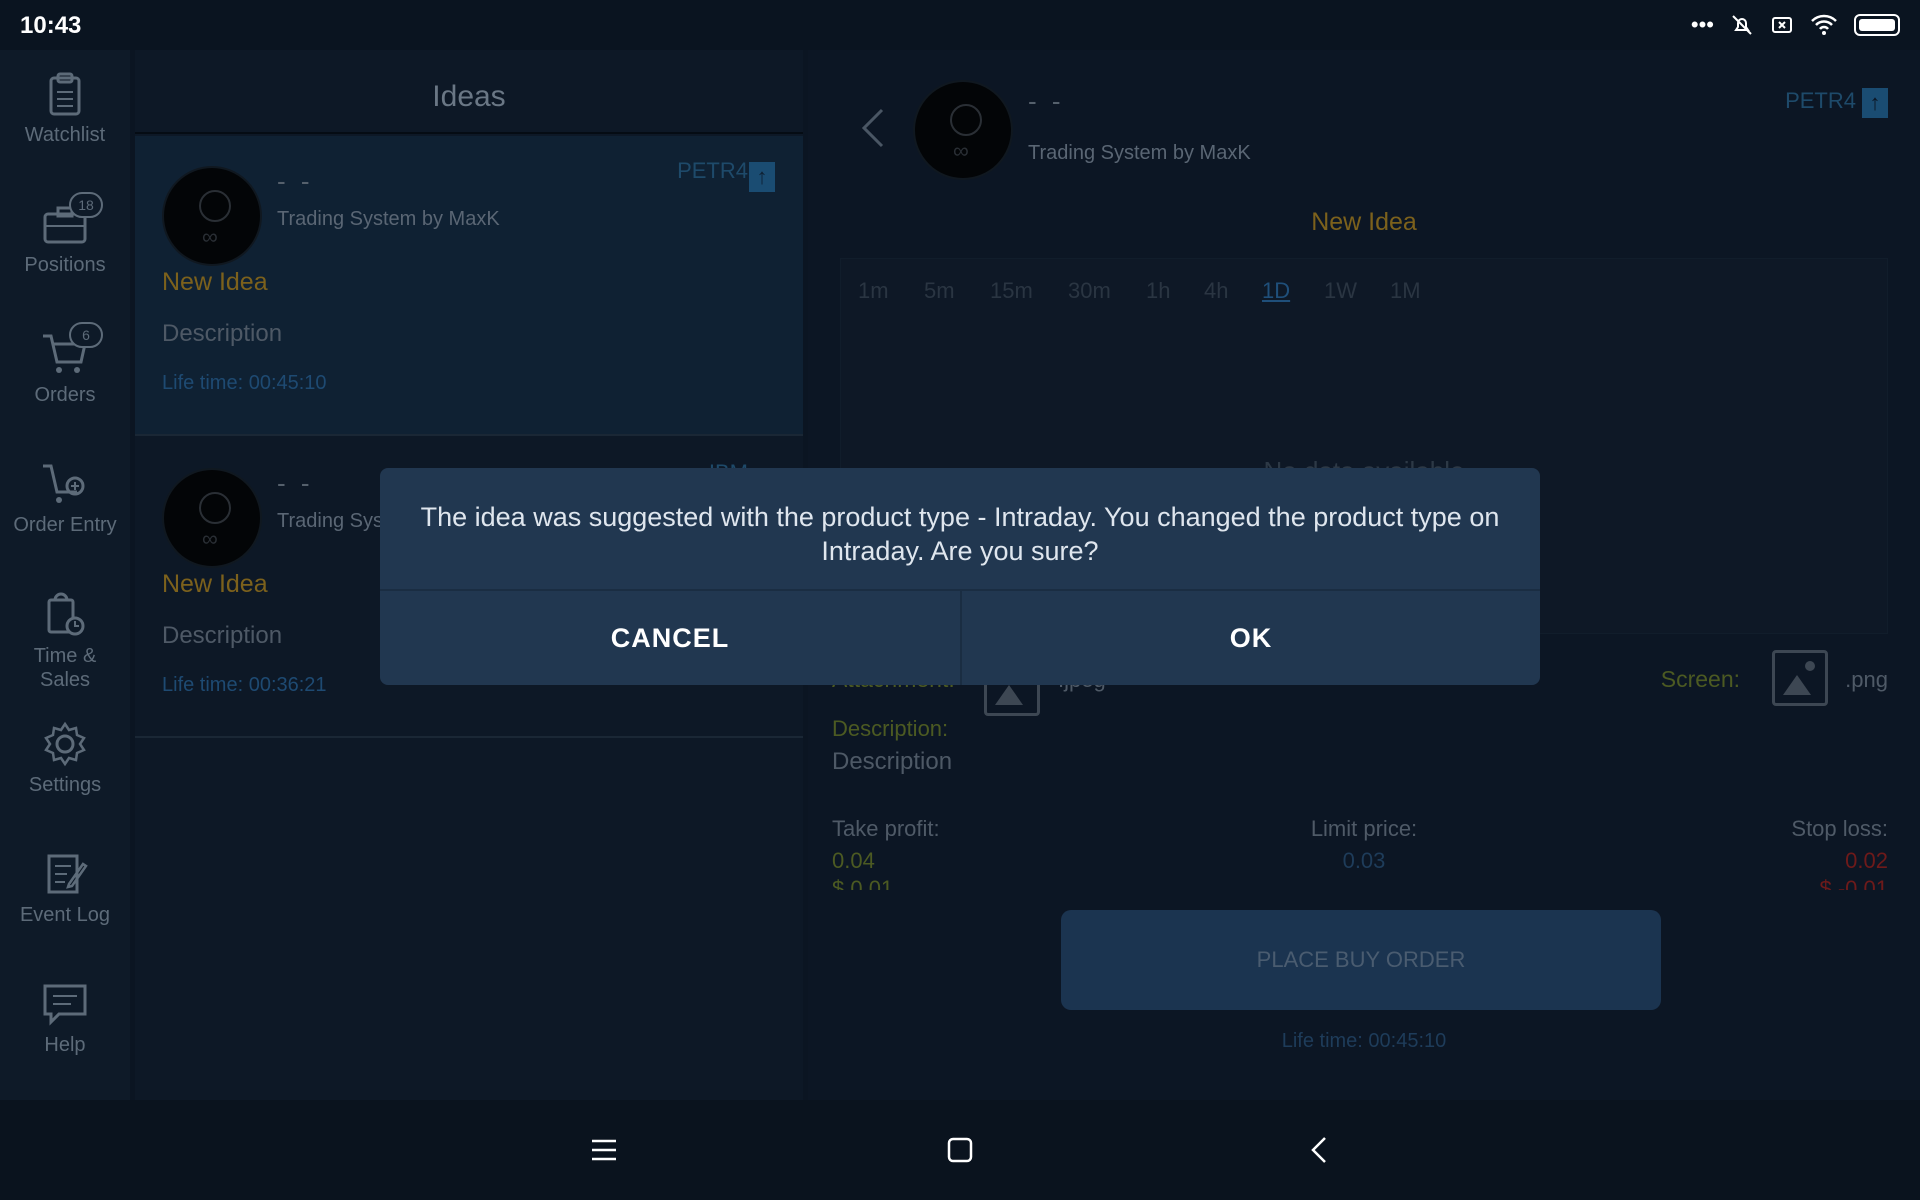 The image size is (1920, 1200). I want to click on cancel-button: CANCEL, so click(670, 638).